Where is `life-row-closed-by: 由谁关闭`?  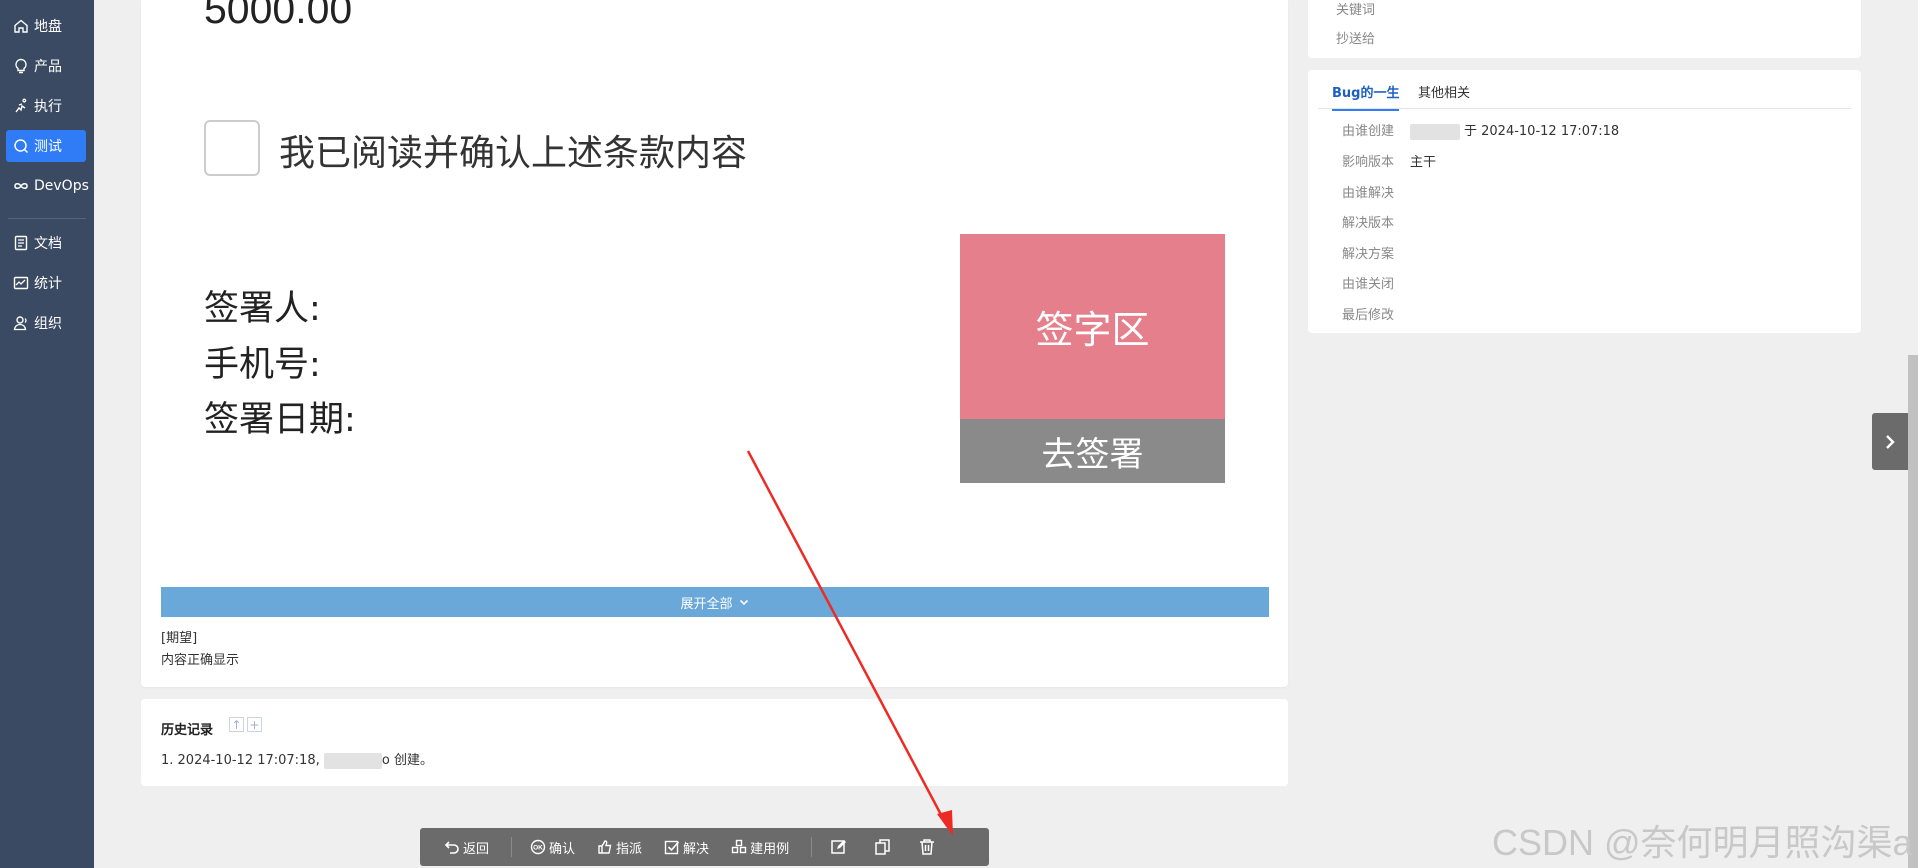 life-row-closed-by: 由谁关闭 is located at coordinates (1376, 282).